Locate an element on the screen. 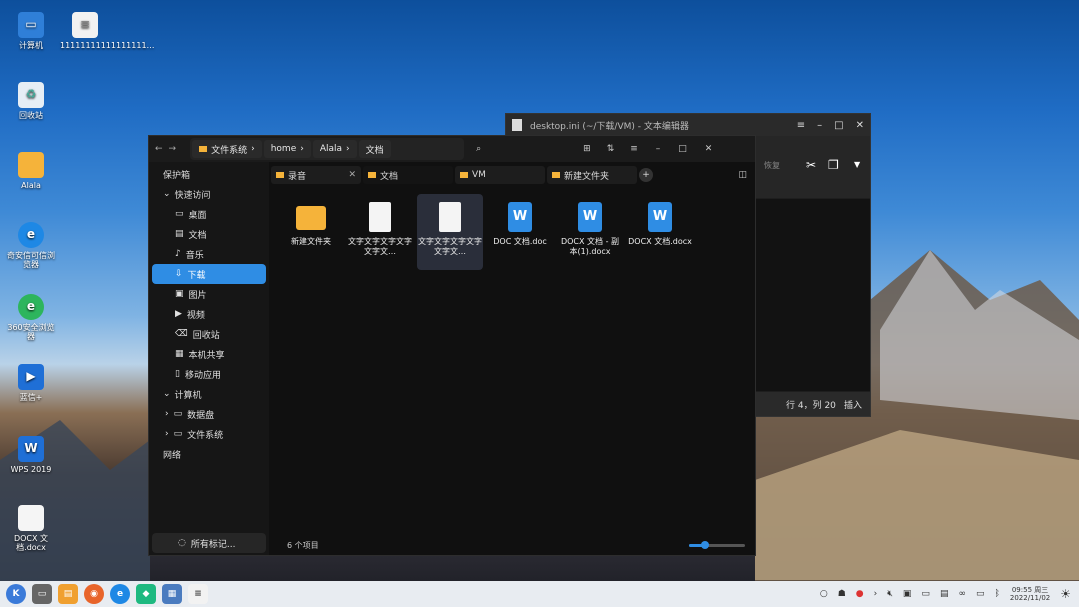  multitask-icon: ▭ is located at coordinates (42, 594).